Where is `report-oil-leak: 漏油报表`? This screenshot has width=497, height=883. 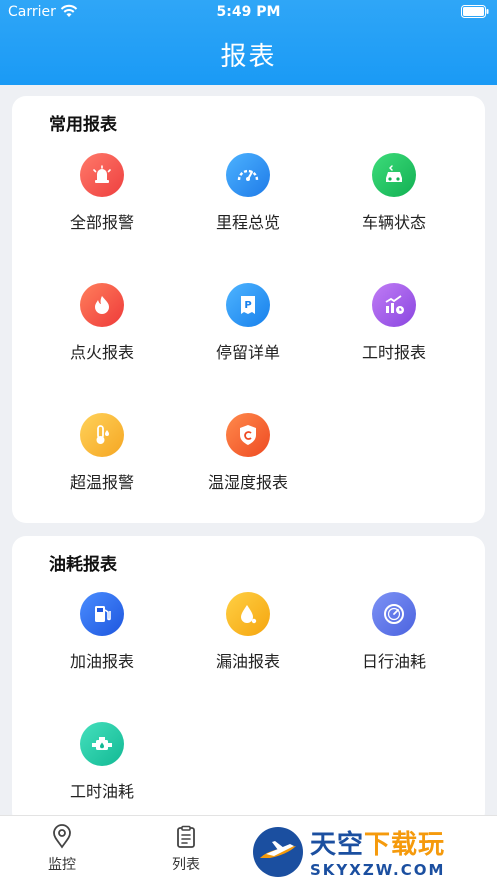
report-oil-leak: 漏油报表 is located at coordinates (248, 632).